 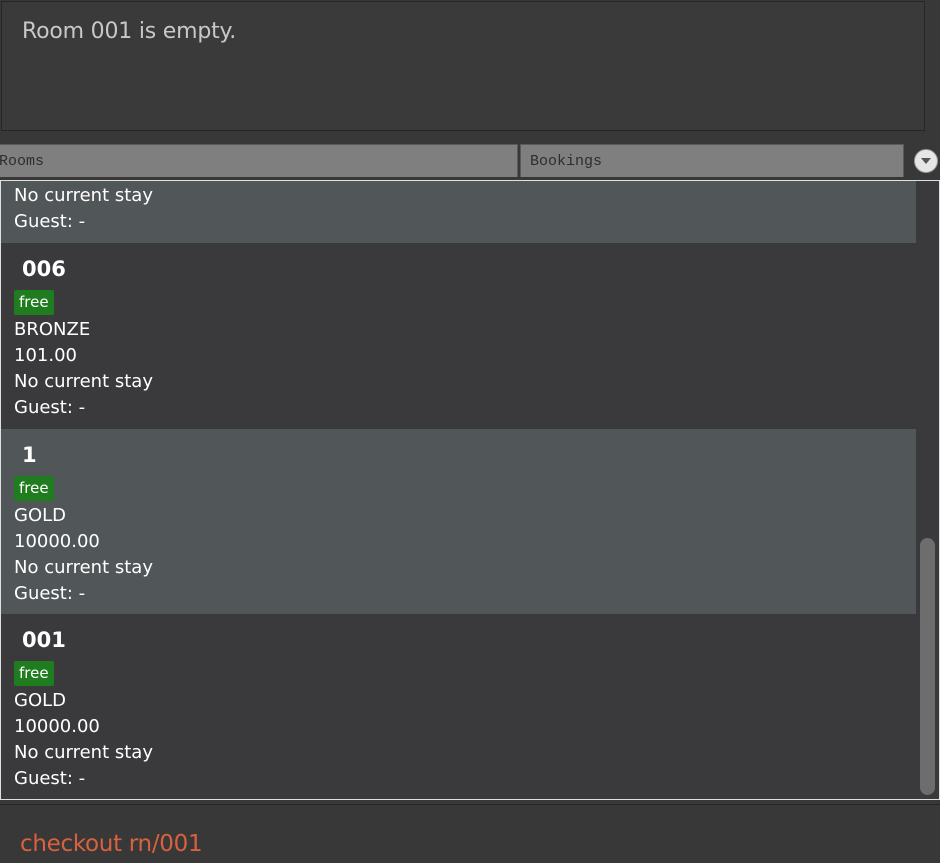 I want to click on command-input-text: checkout rn/001, so click(x=111, y=844).